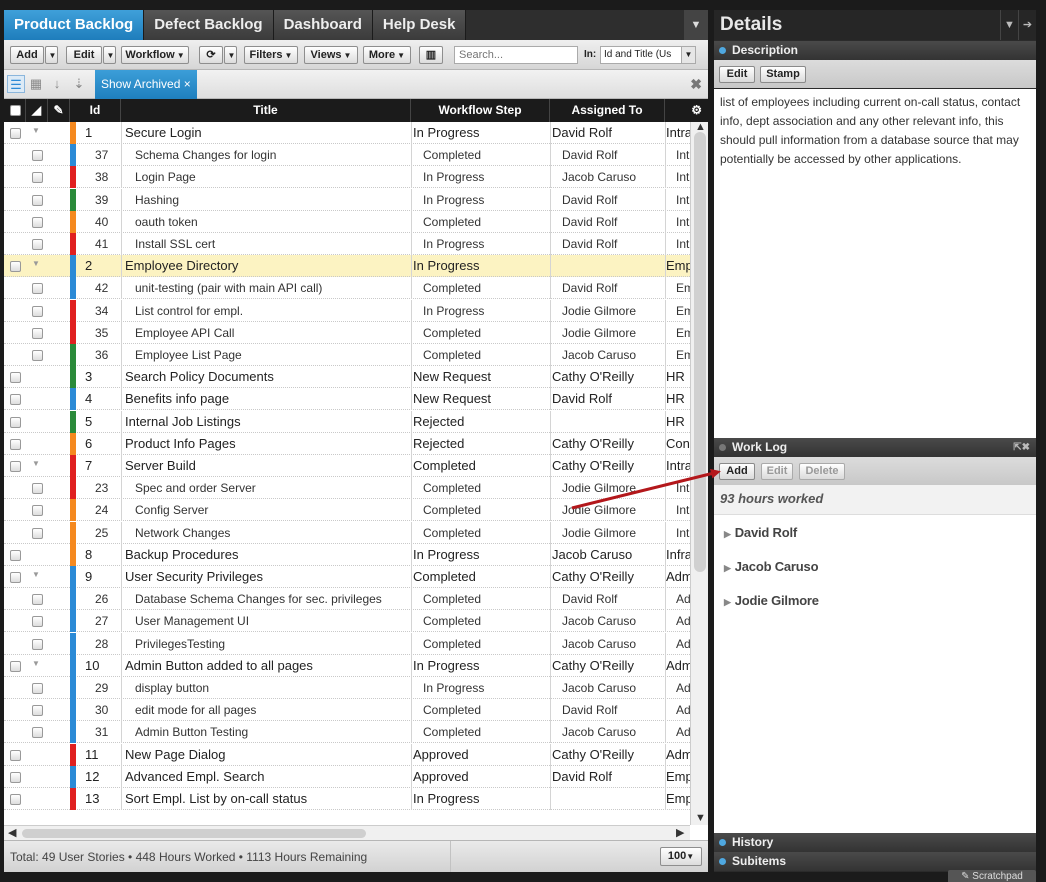 The width and height of the screenshot is (1046, 882). Describe the element at coordinates (57, 84) in the screenshot. I see `sort-down-icon: ↓` at that location.